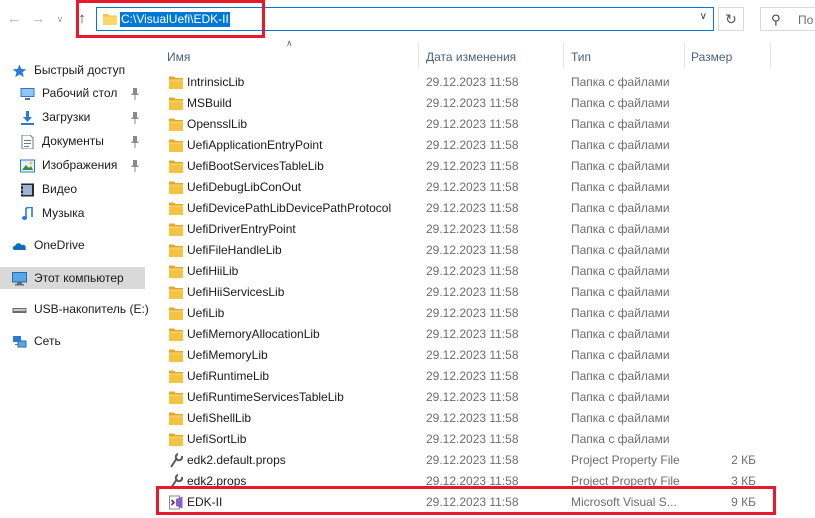  Describe the element at coordinates (241, 229) in the screenshot. I see `file-name: UefiDriverEntryPoint` at that location.